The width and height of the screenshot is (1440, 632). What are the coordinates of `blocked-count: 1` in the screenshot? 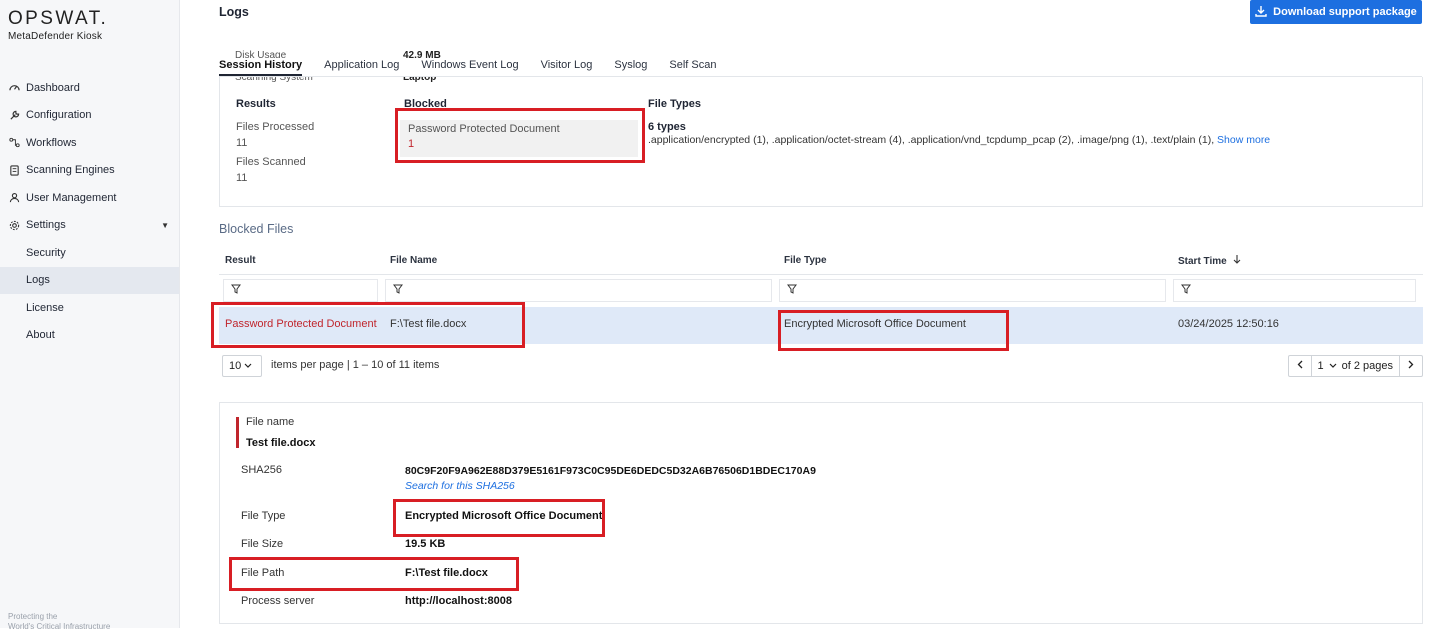 It's located at (411, 144).